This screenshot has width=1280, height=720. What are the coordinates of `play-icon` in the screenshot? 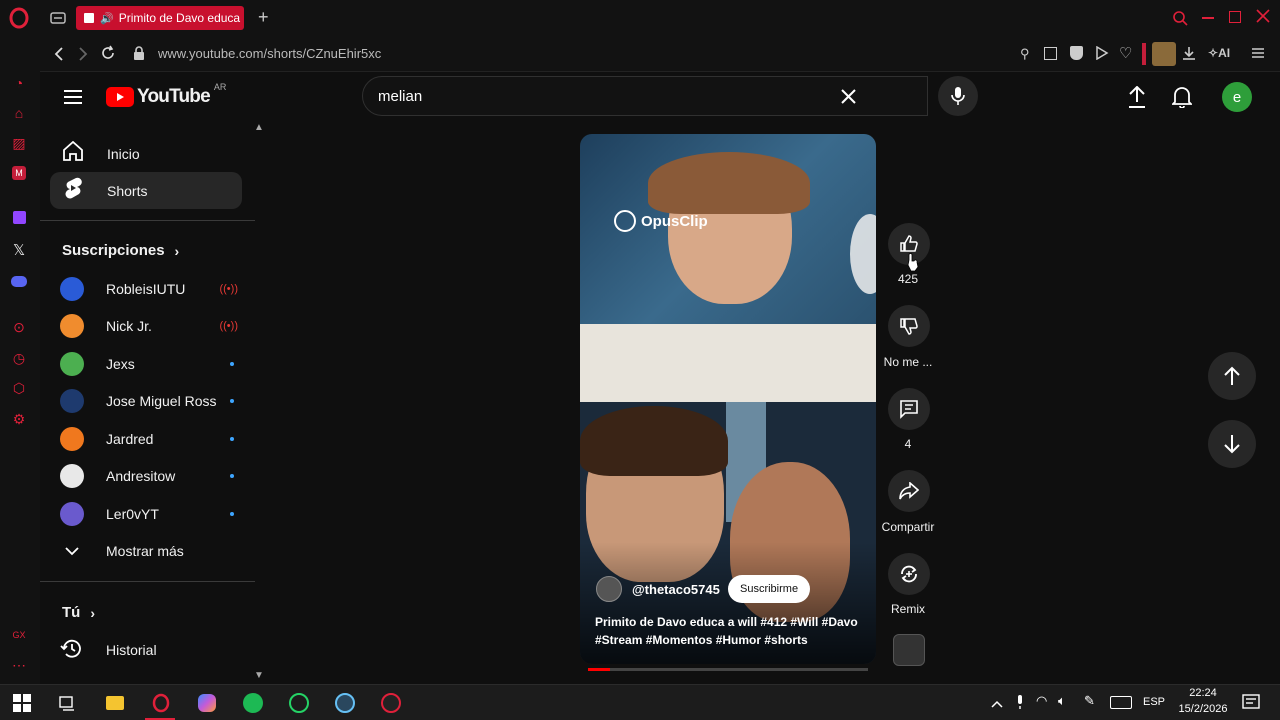 It's located at (1102, 55).